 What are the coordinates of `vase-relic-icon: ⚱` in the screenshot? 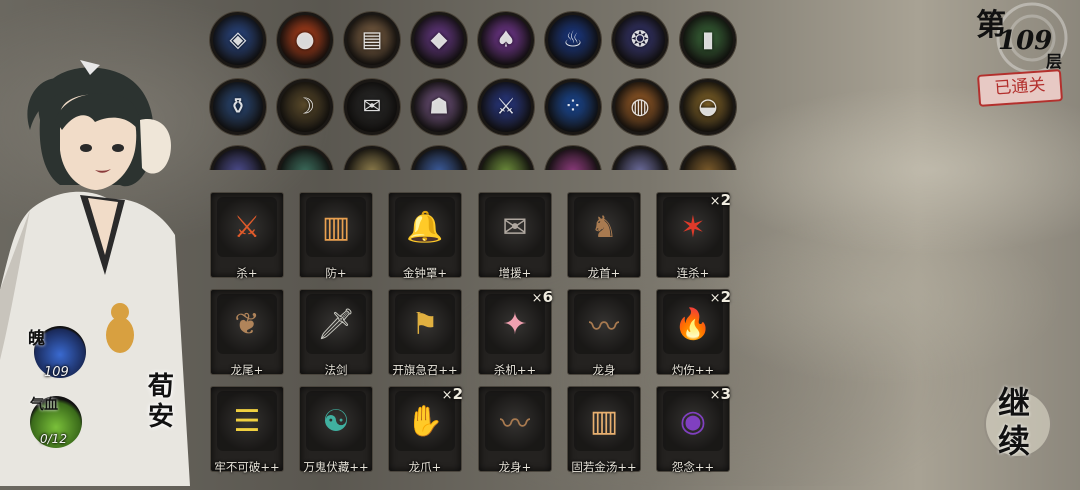 It's located at (238, 107).